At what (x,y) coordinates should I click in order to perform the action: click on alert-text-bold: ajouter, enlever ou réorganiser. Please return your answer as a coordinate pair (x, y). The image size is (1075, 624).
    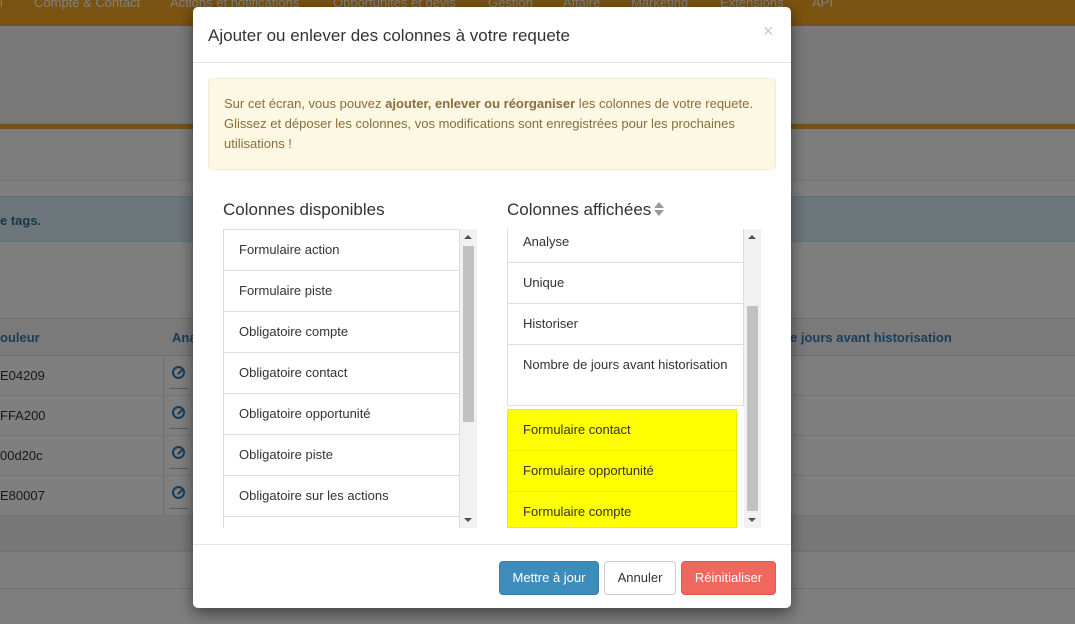
    Looking at the image, I should click on (480, 103).